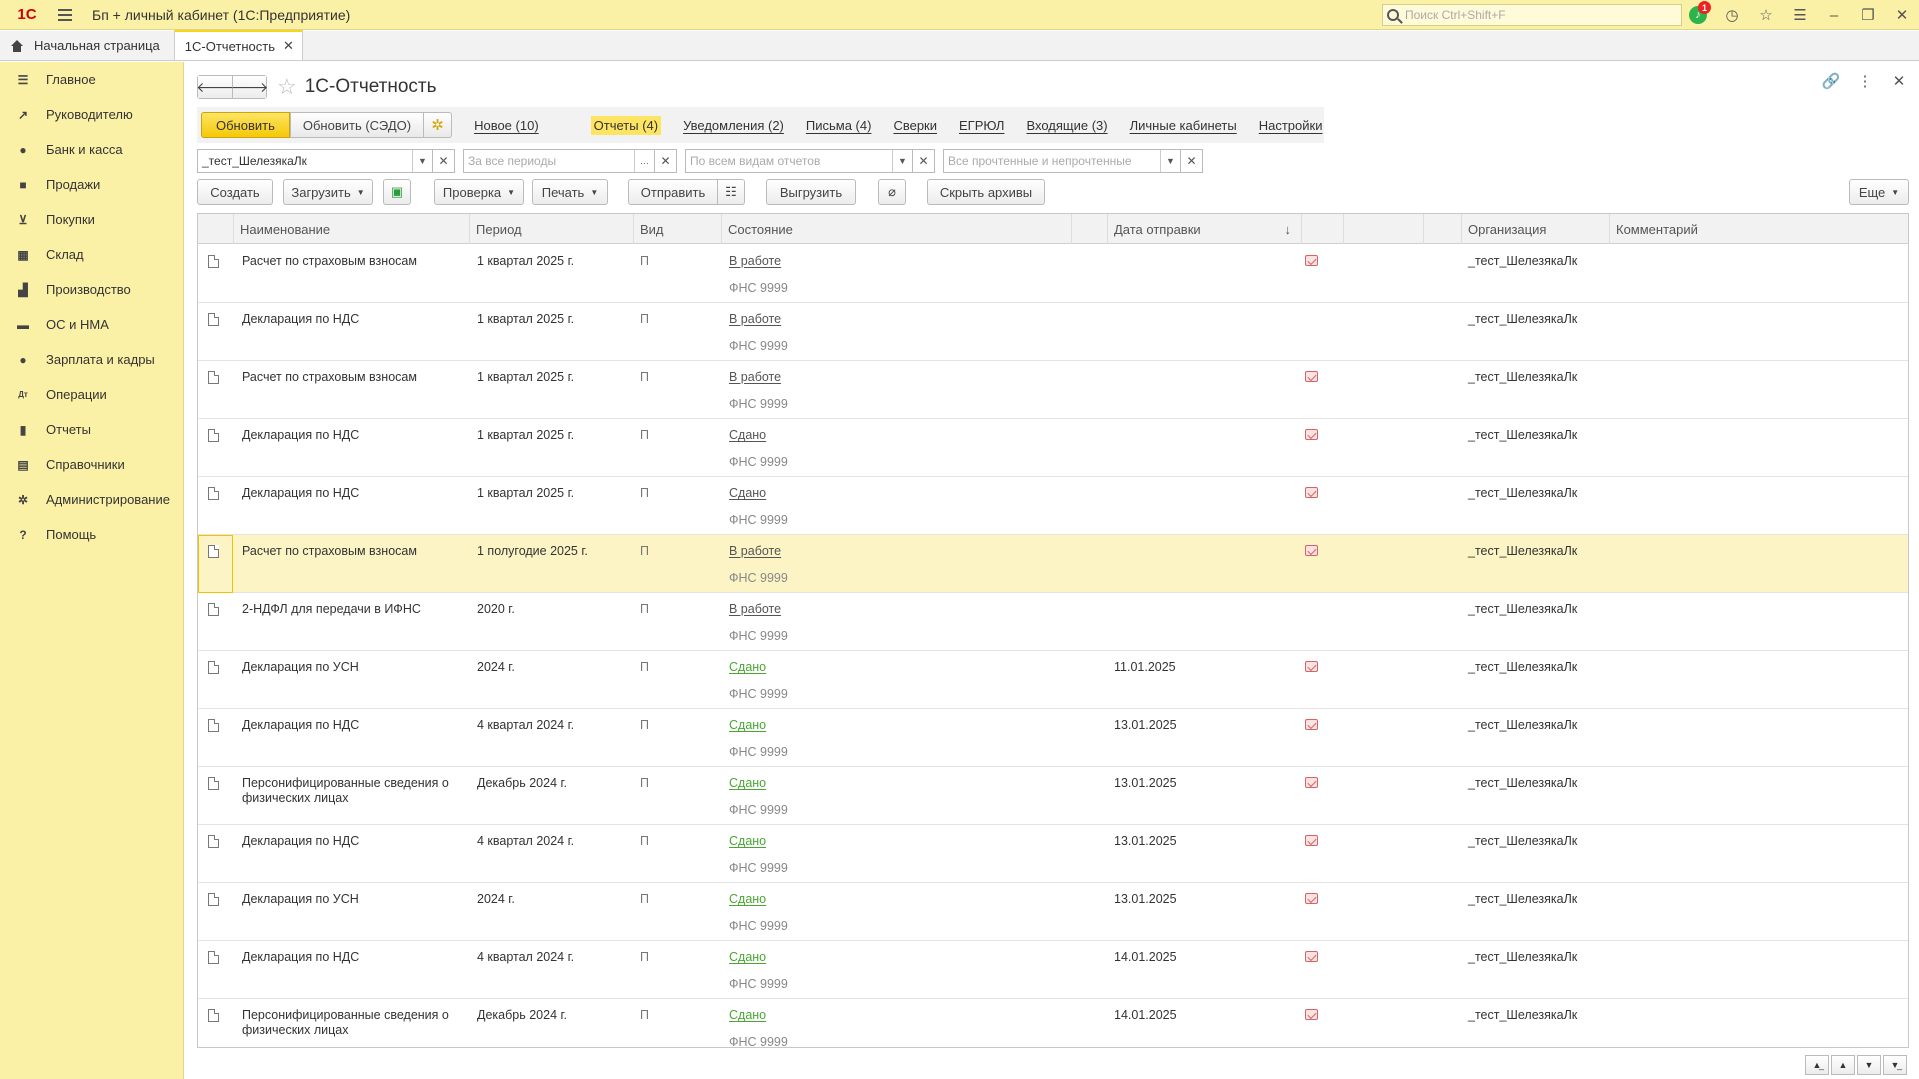 This screenshot has height=1079, width=1919. What do you see at coordinates (91, 359) in the screenshot?
I see `sidebar-item-salary: ● Зарплата и кадры` at bounding box center [91, 359].